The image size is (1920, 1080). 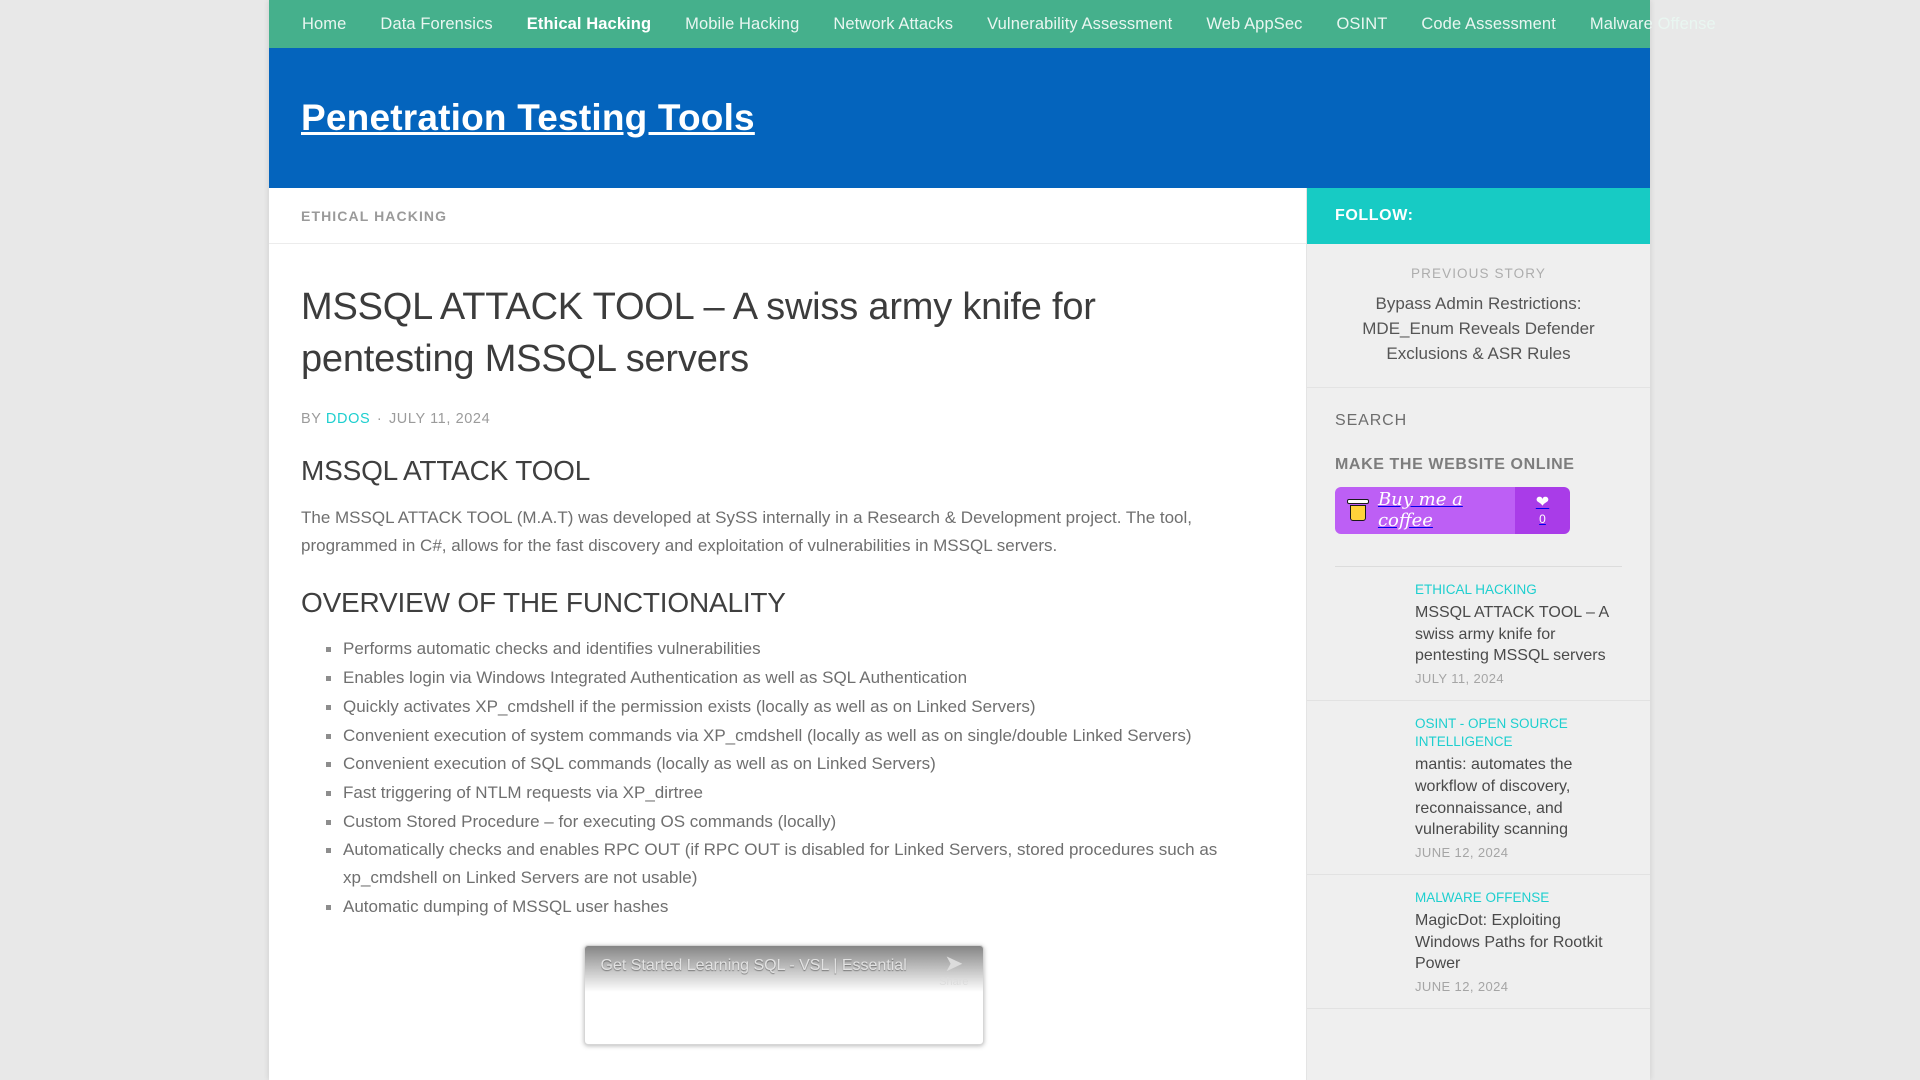 I want to click on share-arrow-icon: ➤, so click(x=954, y=963).